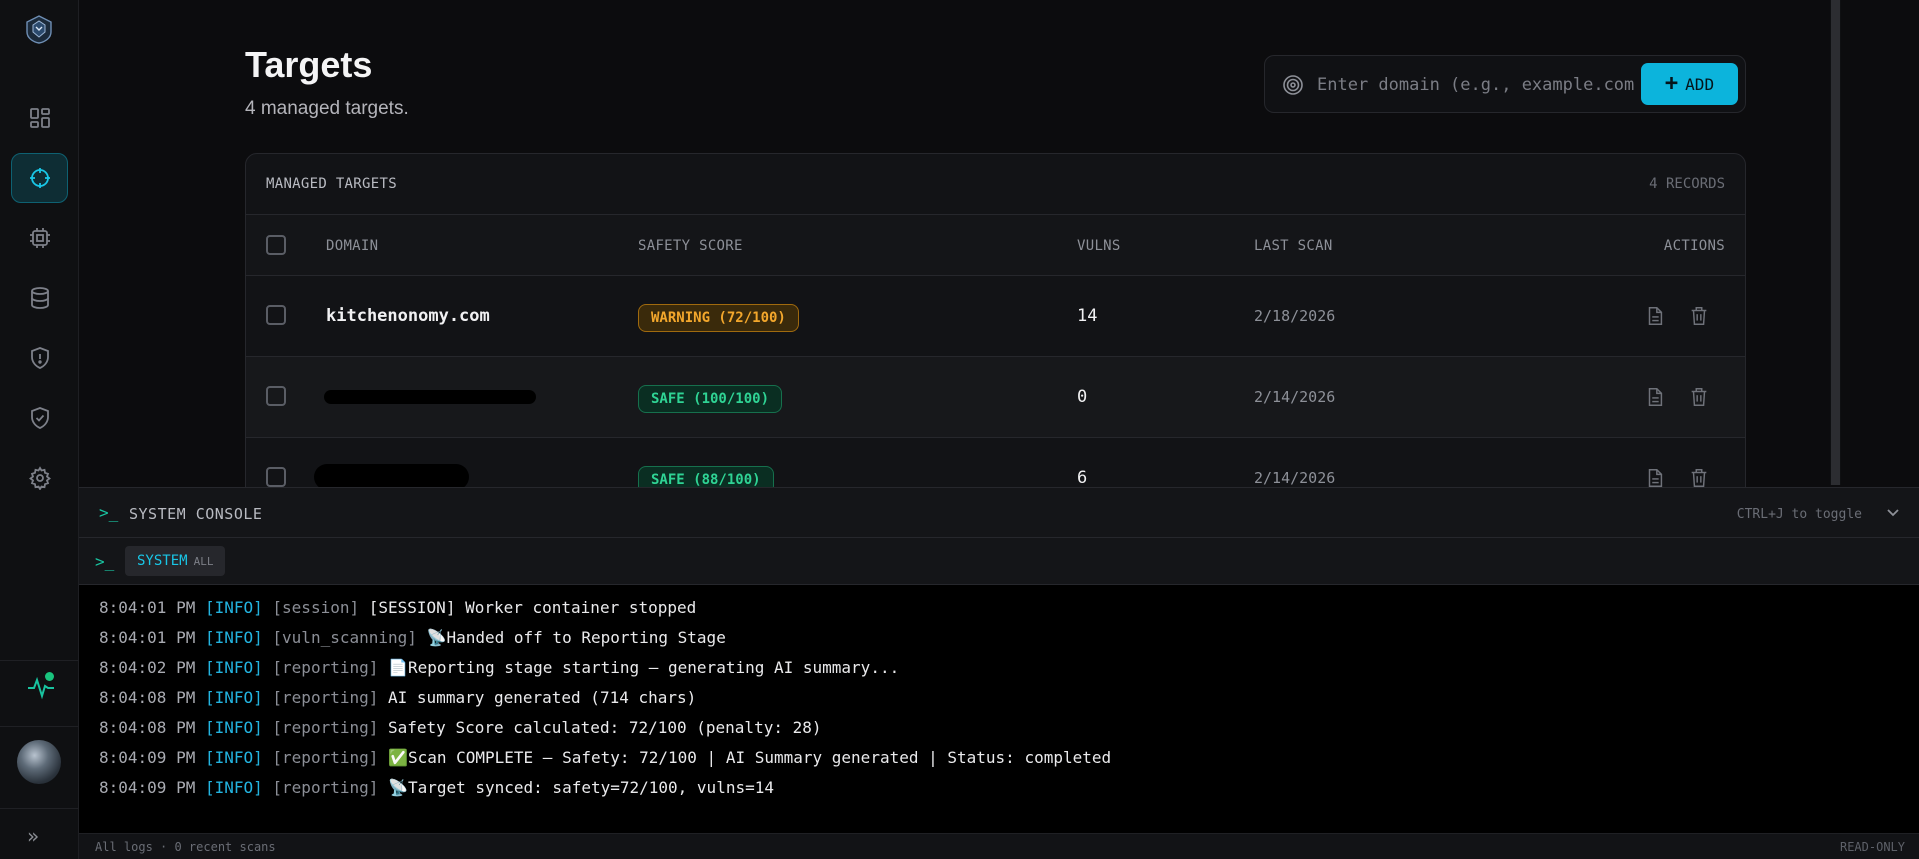 This screenshot has height=859, width=1919. I want to click on domain-input, so click(1476, 85).